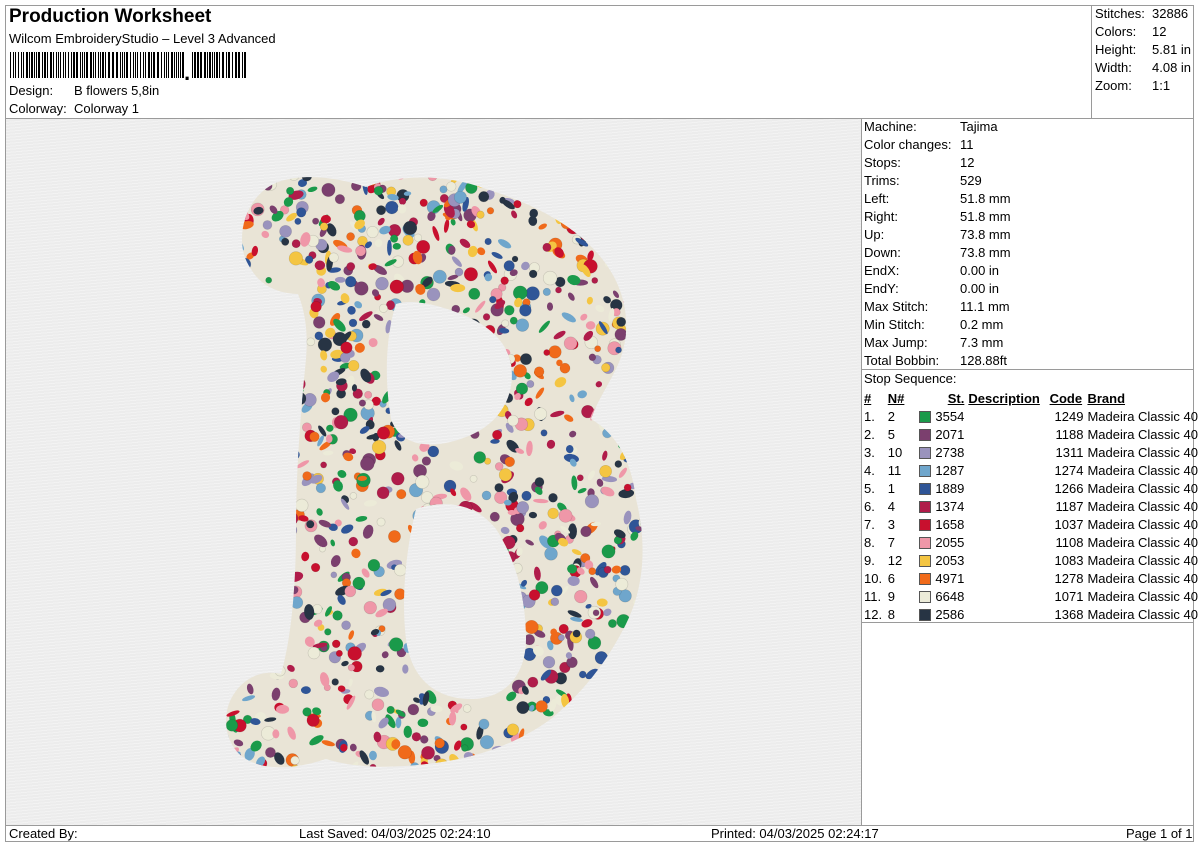 The height and width of the screenshot is (848, 1200). I want to click on column-header-stitches: St., so click(956, 398).